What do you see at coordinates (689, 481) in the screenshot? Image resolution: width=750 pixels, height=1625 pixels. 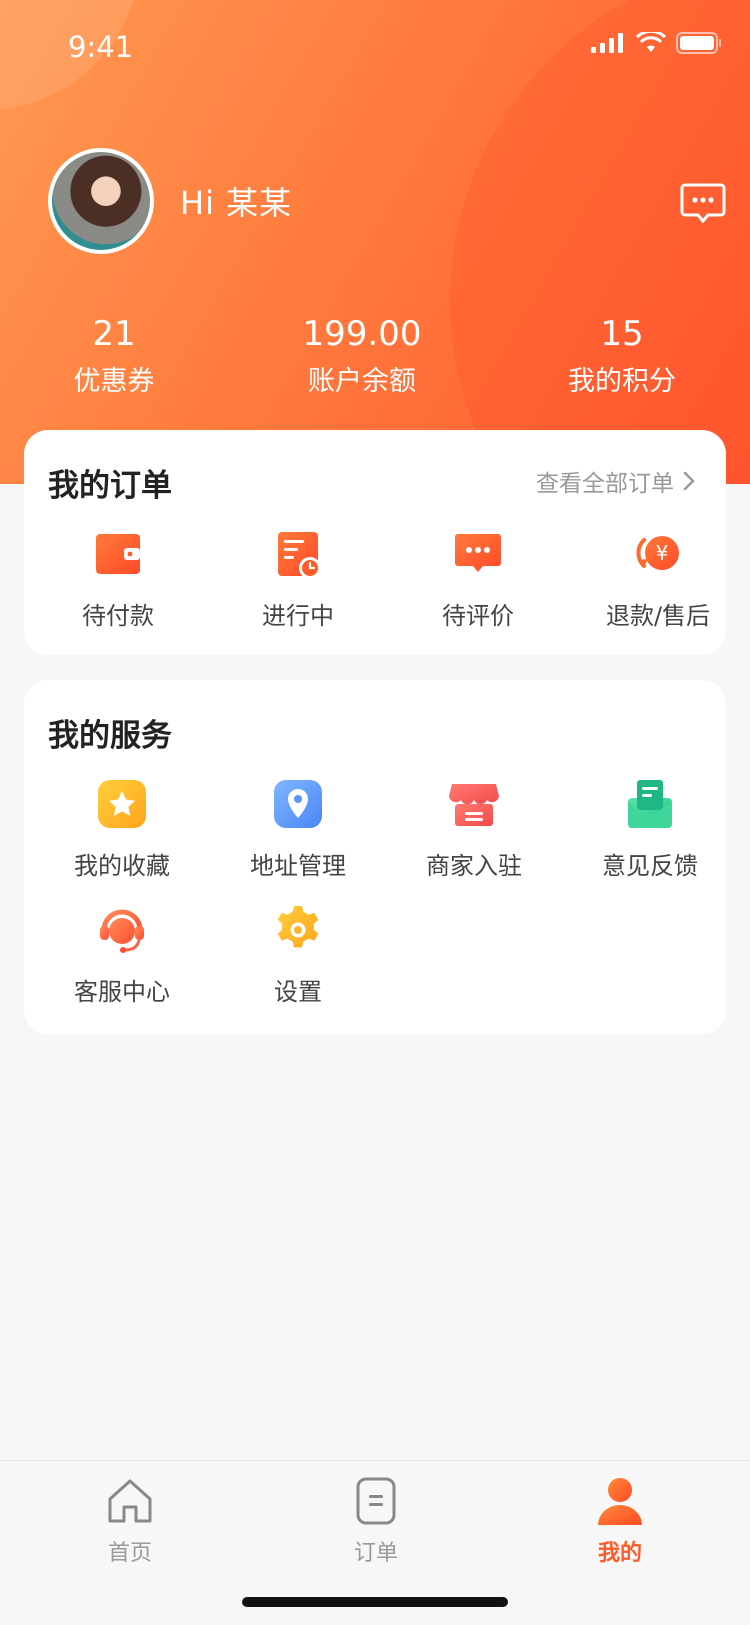 I see `chevron-right-icon` at bounding box center [689, 481].